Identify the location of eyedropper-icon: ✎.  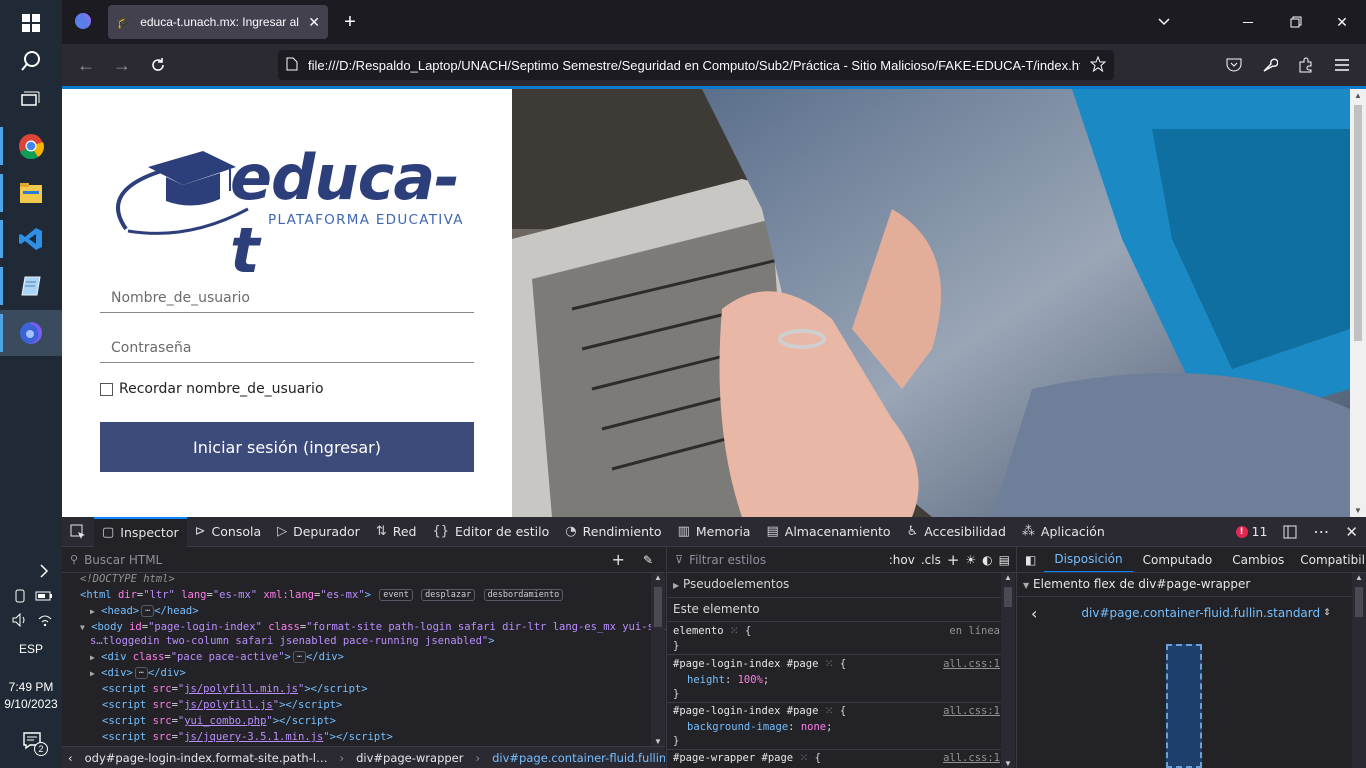
(648, 560).